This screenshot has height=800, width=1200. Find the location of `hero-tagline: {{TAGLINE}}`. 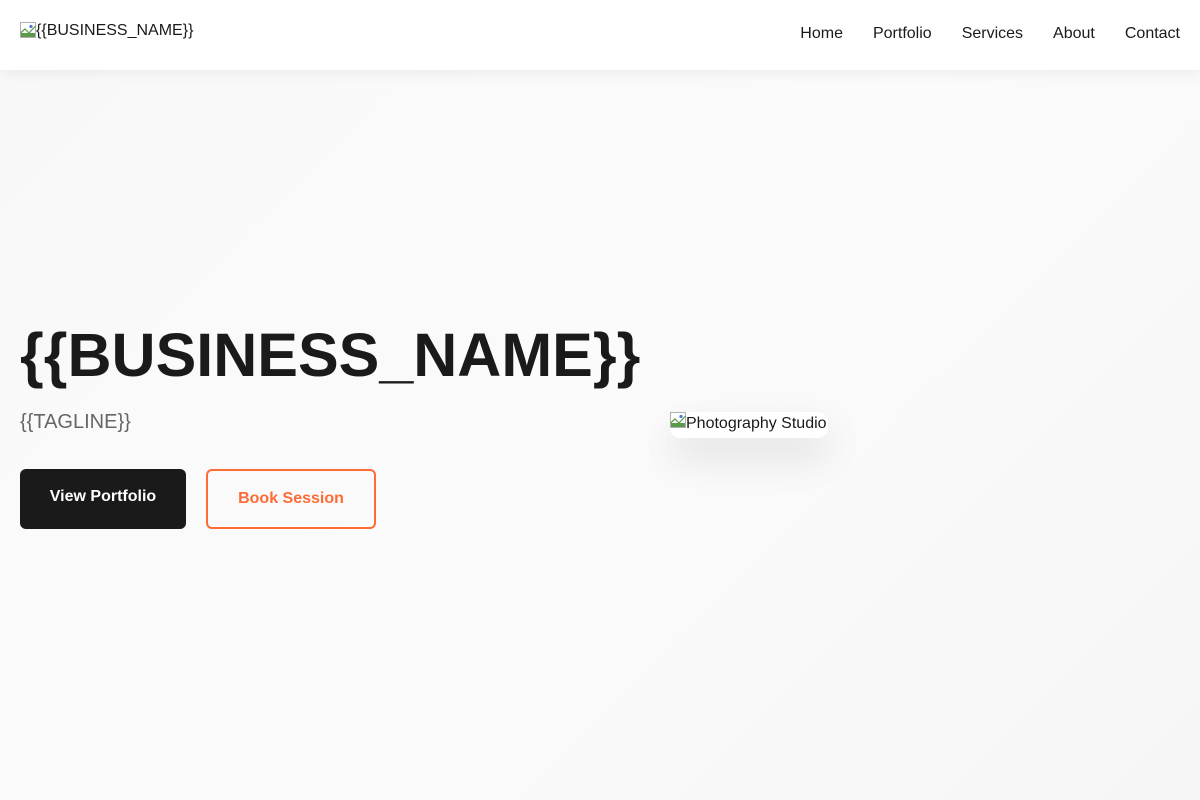

hero-tagline: {{TAGLINE}} is located at coordinates (75, 422).